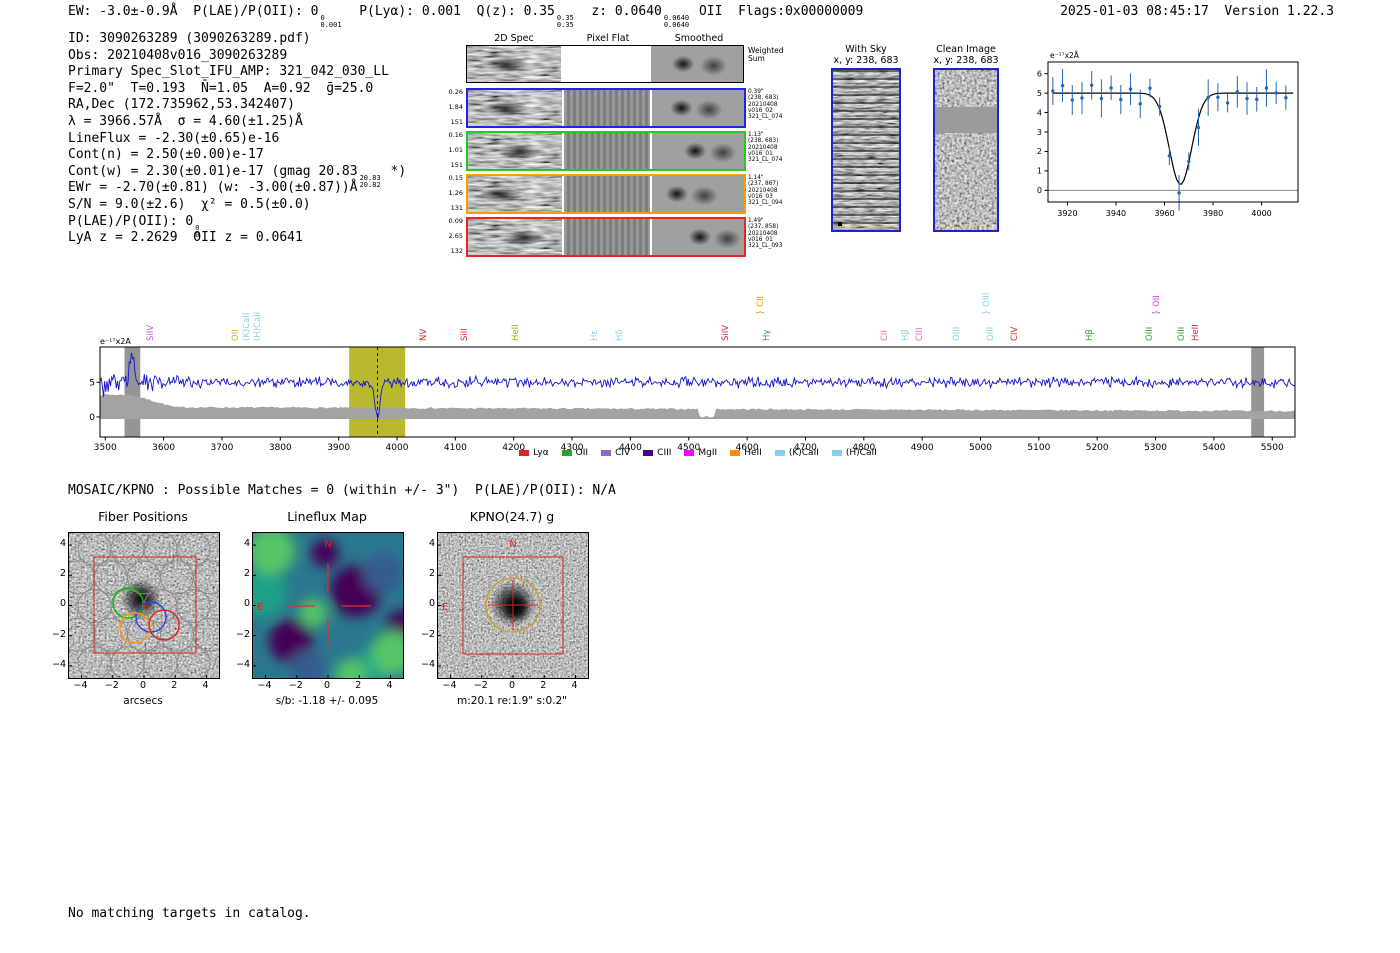 Image resolution: width=1400 pixels, height=953 pixels. I want to click on info-text: LineFlux = -2.30(±0.65)e-16, so click(174, 138).